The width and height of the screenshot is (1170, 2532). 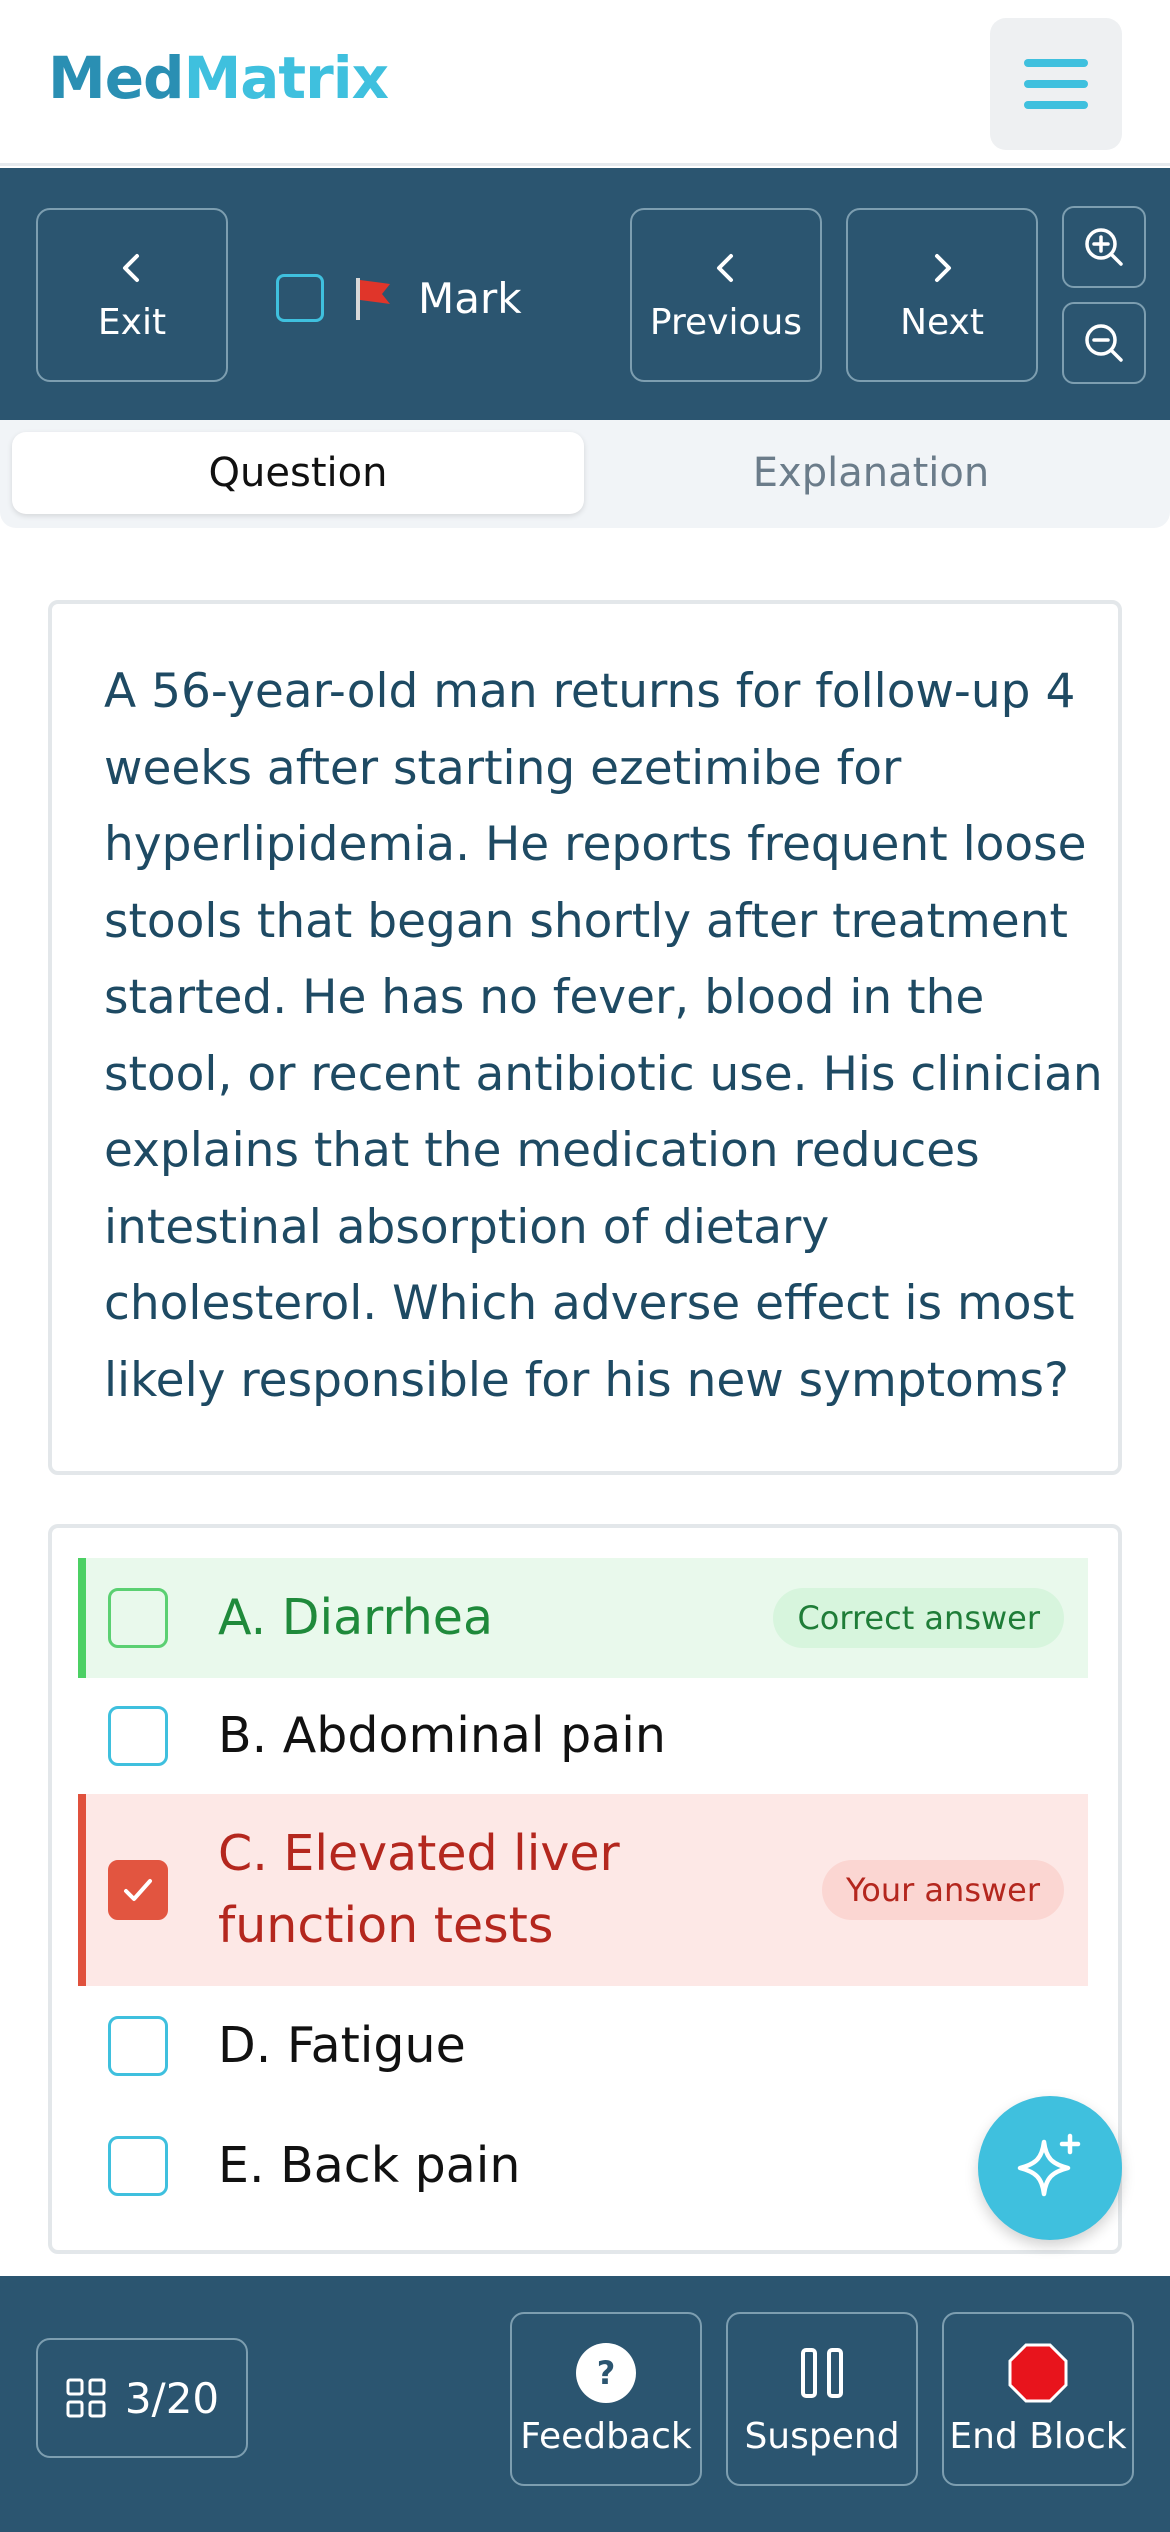 I want to click on suspend-button: Suspend, so click(x=822, y=2399).